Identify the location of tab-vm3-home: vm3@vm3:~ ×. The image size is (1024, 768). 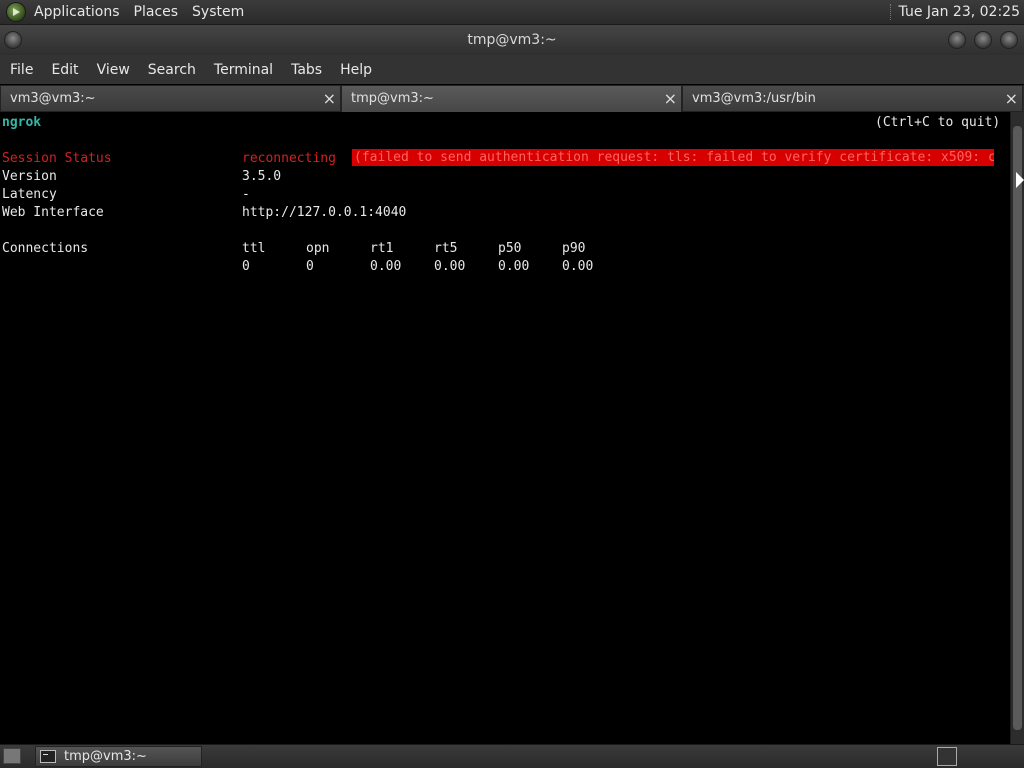
(170, 98).